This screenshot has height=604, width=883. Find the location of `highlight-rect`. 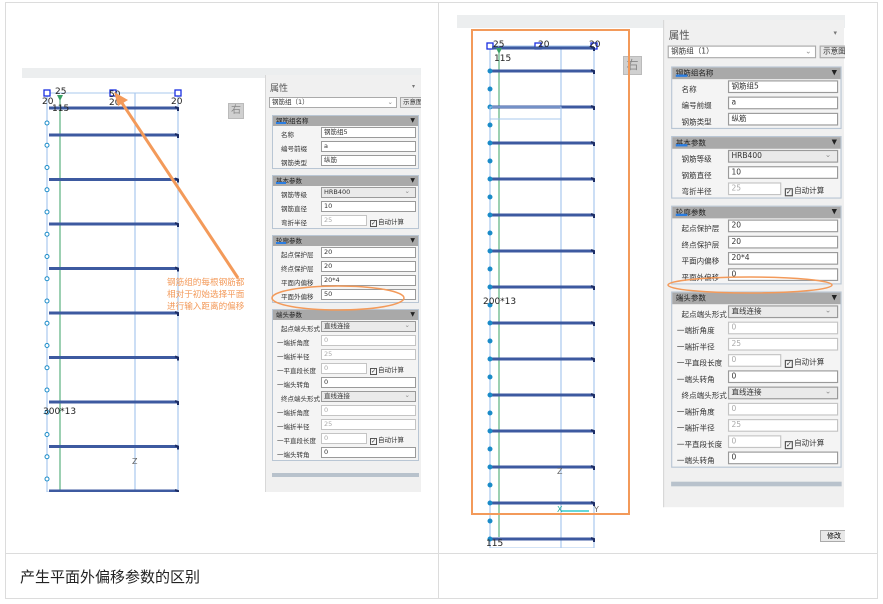

highlight-rect is located at coordinates (550, 272).